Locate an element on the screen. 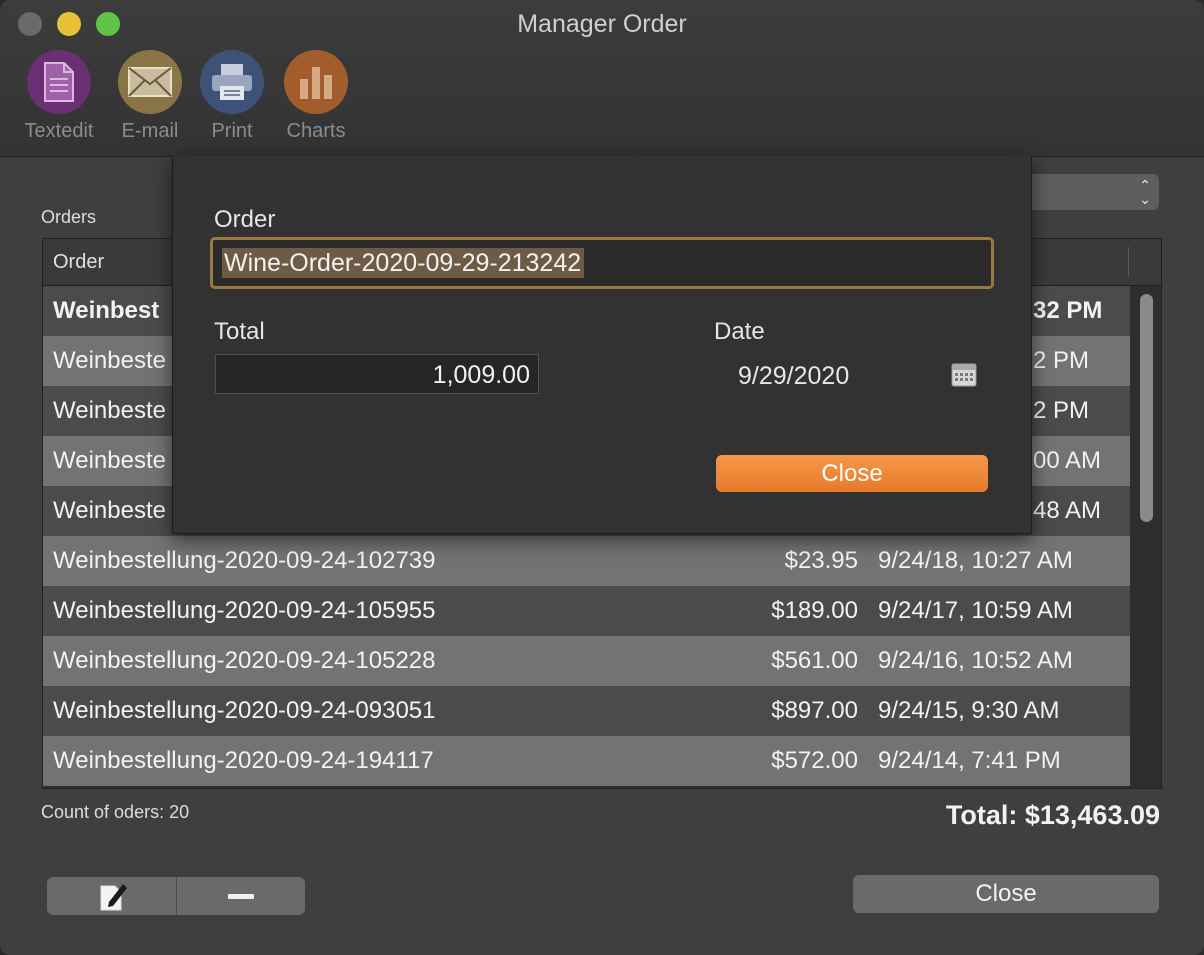 The width and height of the screenshot is (1204, 955). edit-order-button is located at coordinates (111, 896).